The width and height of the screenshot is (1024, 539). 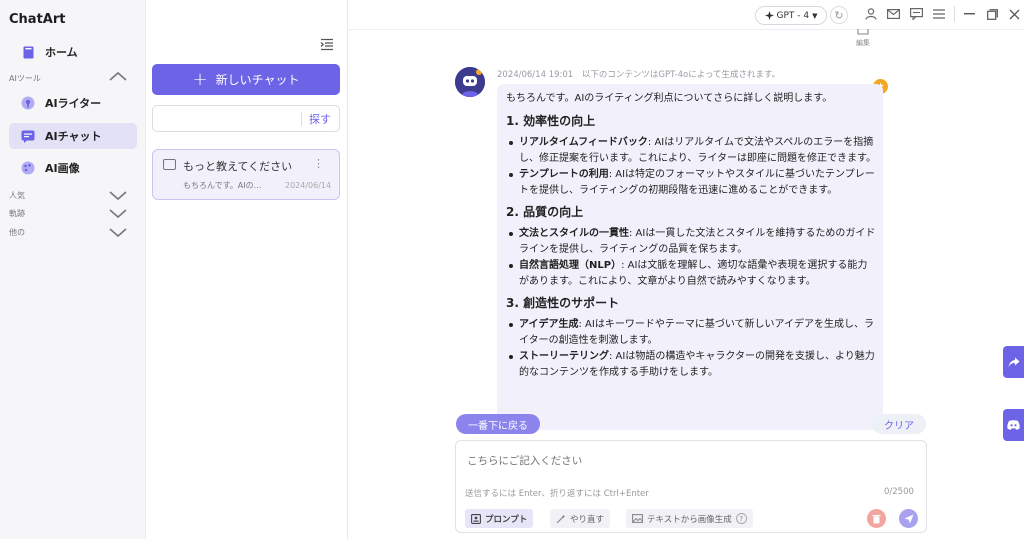 I want to click on list-item-term: リアルタイムフィードバック, so click(x=583, y=142).